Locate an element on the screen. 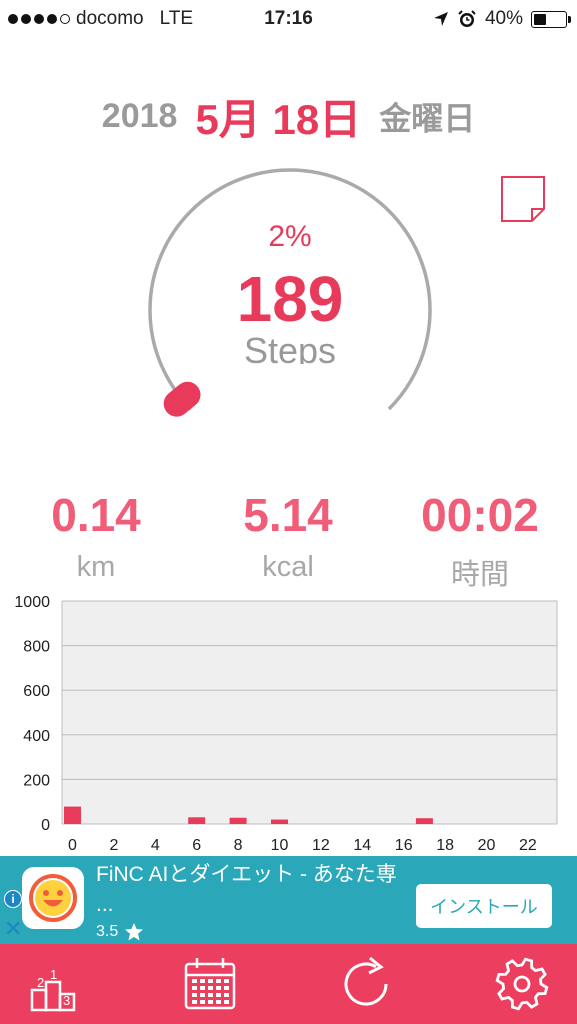 The height and width of the screenshot is (1024, 577). x-tick-label: 4 is located at coordinates (155, 845).